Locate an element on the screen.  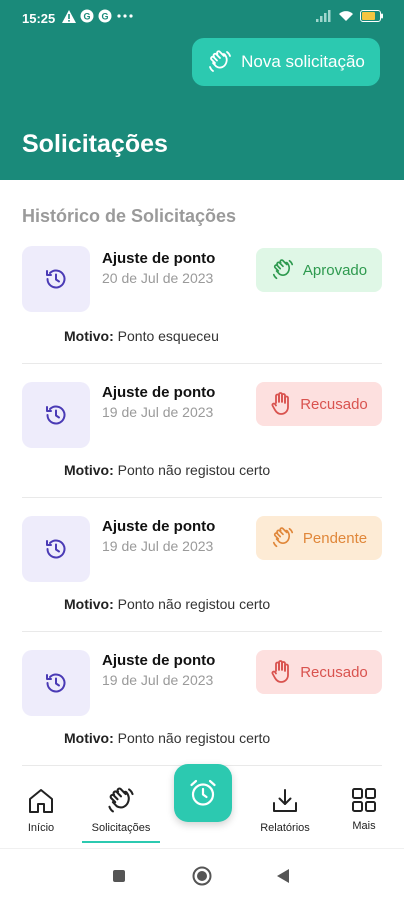
nav-item-requests: Solicitações is located at coordinates (121, 810).